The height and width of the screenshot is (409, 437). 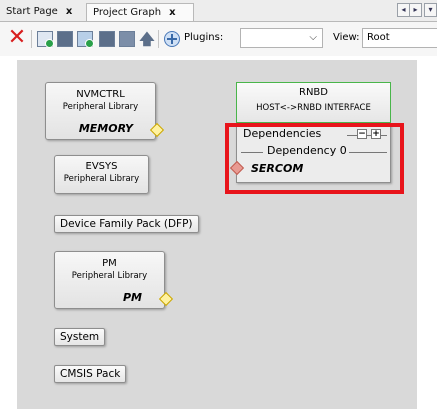 What do you see at coordinates (107, 39) in the screenshot?
I see `component-dark-icon` at bounding box center [107, 39].